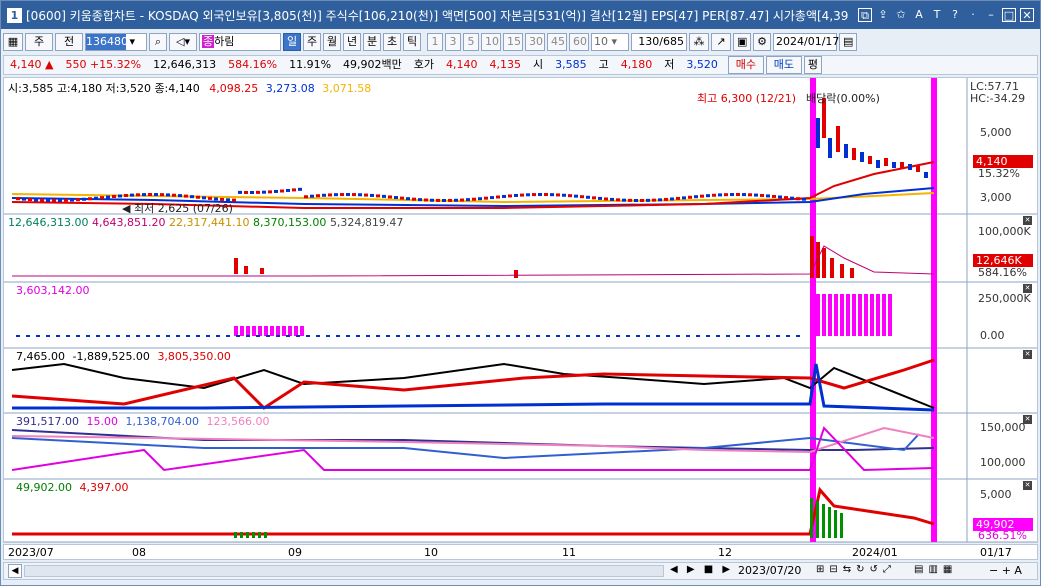 The height and width of the screenshot is (586, 1041). What do you see at coordinates (177, 208) in the screenshot?
I see `low-note: ◀ 최저 2,625 (07/26)` at bounding box center [177, 208].